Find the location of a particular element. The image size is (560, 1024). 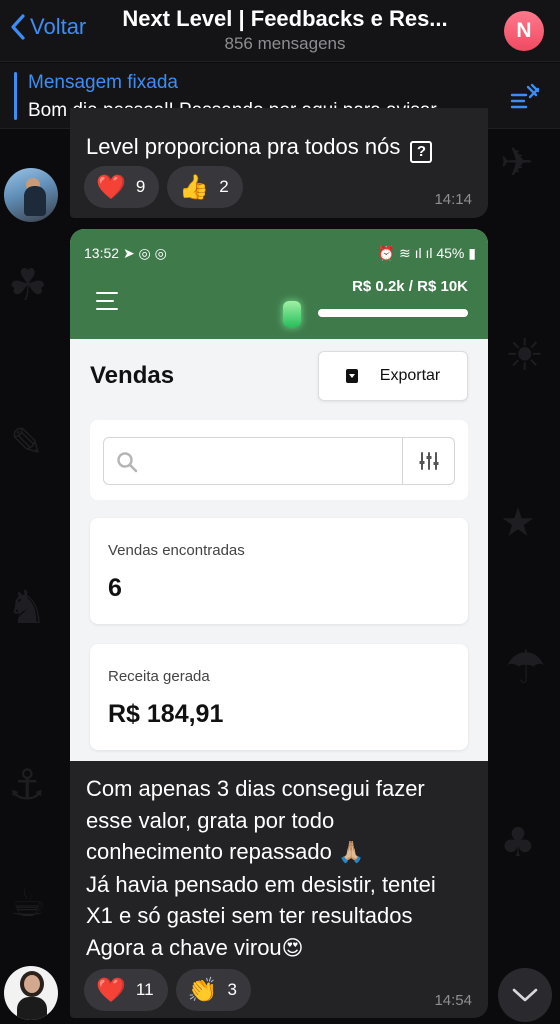

search-card is located at coordinates (279, 460).